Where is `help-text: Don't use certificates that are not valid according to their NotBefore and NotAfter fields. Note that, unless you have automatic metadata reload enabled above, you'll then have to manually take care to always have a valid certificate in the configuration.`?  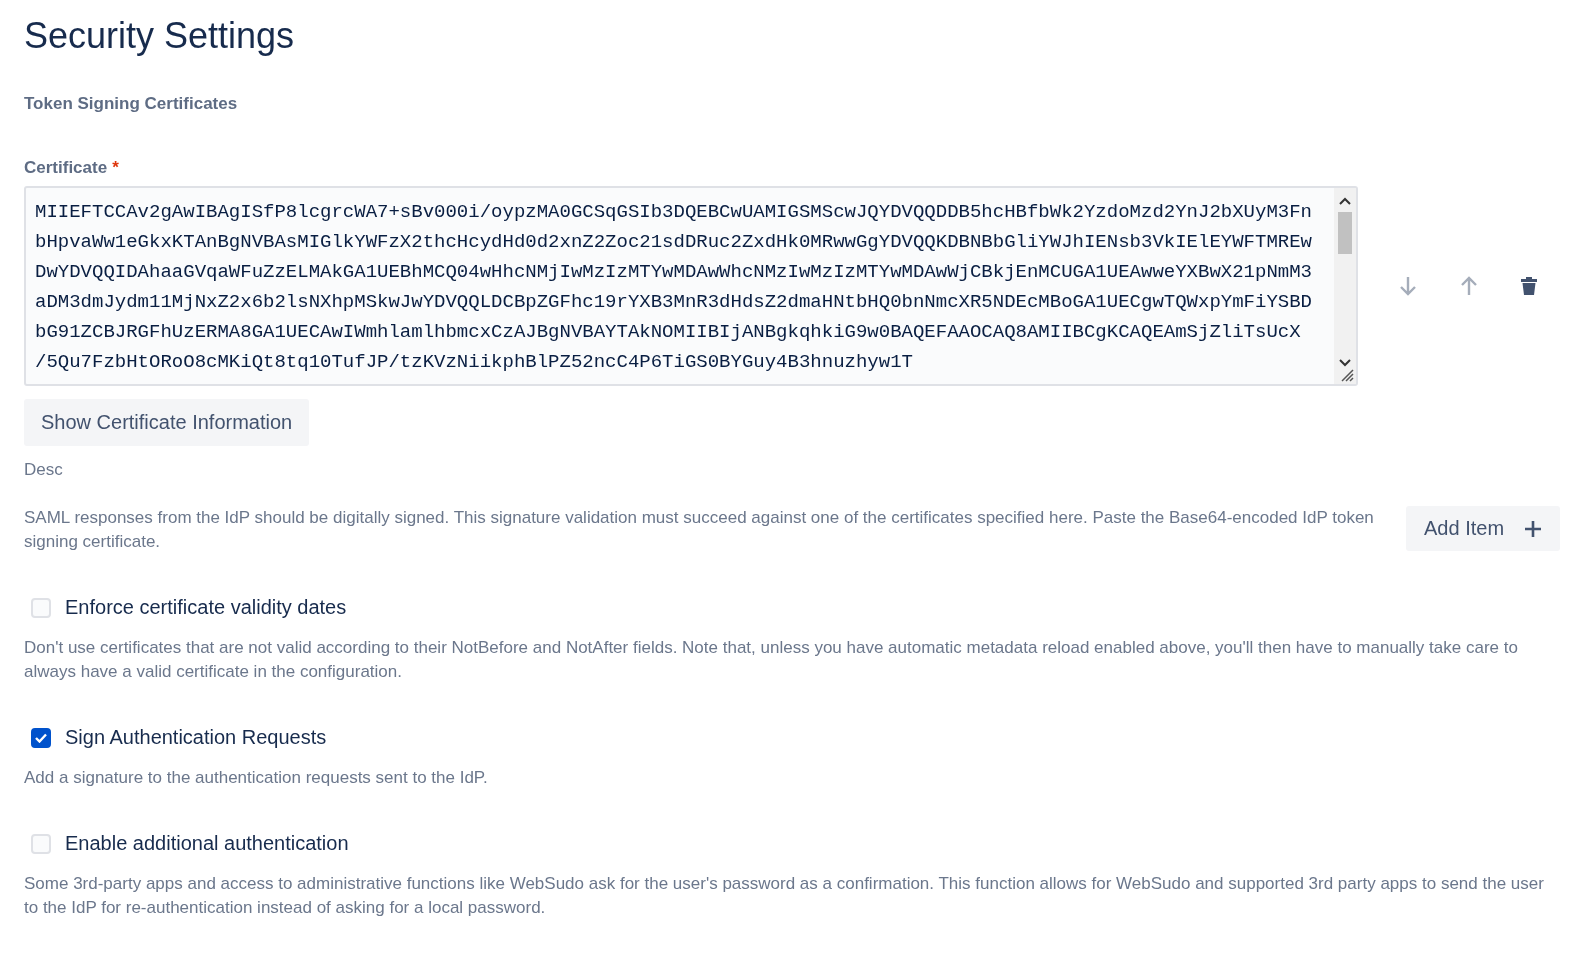 help-text: Don't use certificates that are not valid according to their NotBefore and NotAfter fields. Note that, unless you have automatic metadata reload enabled above, you'll then have to manually take care to always have a valid certificate in the configuration. is located at coordinates (771, 660).